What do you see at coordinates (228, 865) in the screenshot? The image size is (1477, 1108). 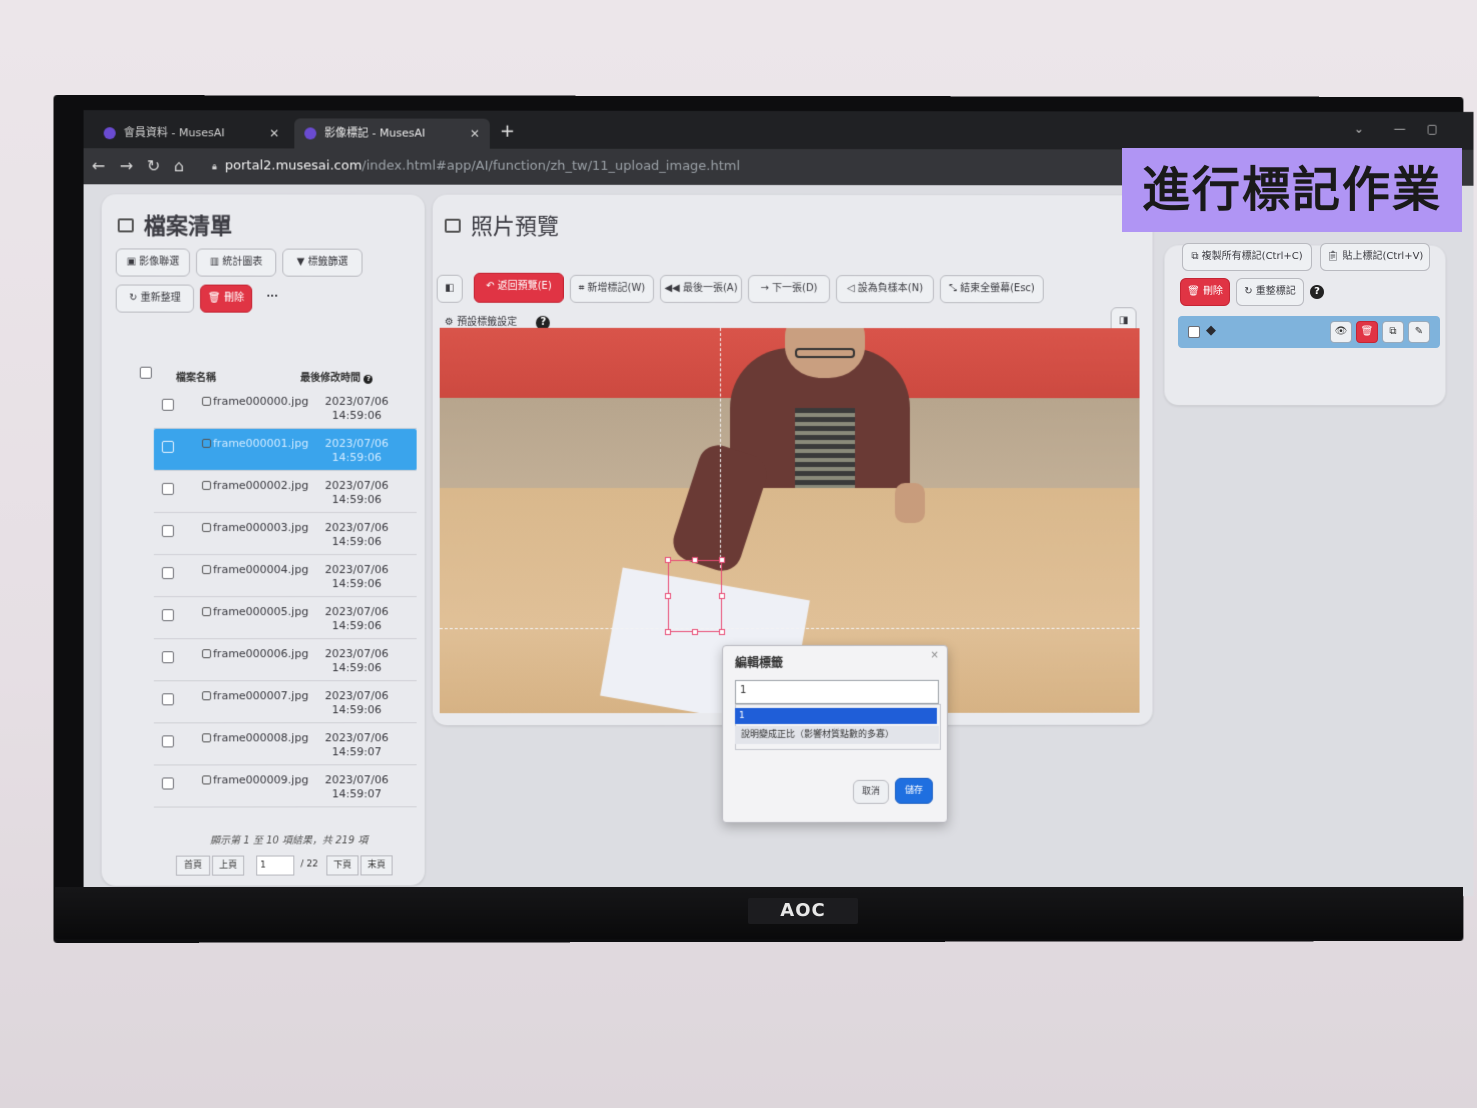 I see `prev-page-button: 上頁` at bounding box center [228, 865].